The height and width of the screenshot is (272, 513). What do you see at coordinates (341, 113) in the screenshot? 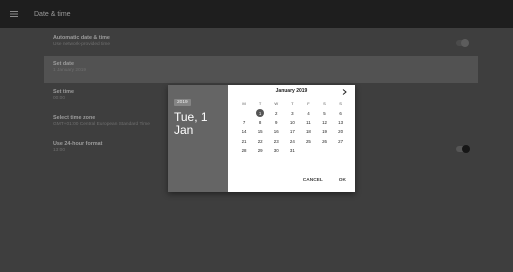
I see `day-cell: 6` at bounding box center [341, 113].